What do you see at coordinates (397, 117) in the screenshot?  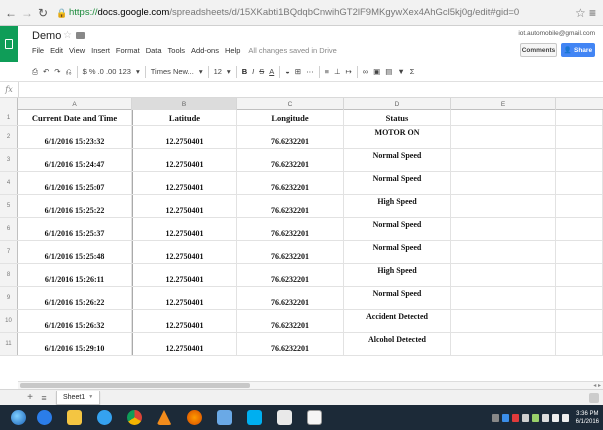 I see `col-header-status: Status` at bounding box center [397, 117].